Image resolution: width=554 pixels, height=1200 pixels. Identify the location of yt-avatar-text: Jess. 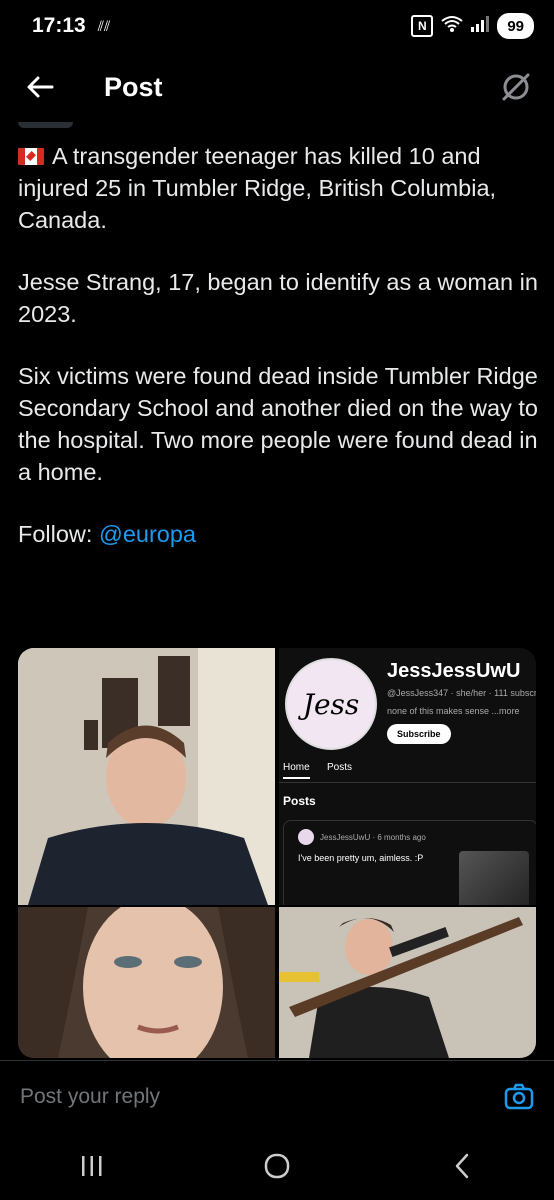
(331, 704).